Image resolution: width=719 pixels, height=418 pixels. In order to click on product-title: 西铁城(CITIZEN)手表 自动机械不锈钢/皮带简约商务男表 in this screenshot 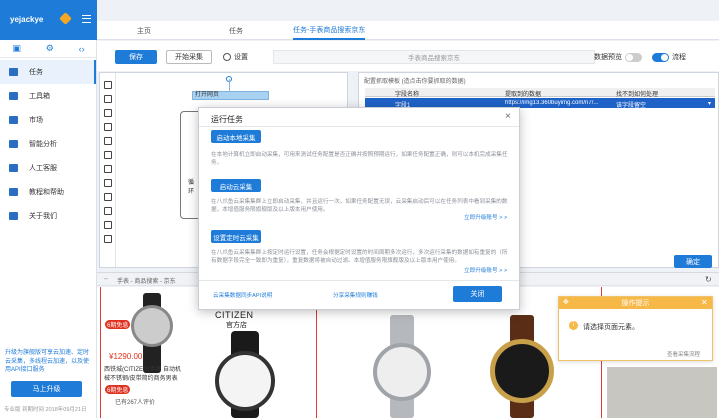, I will do `click(144, 374)`.